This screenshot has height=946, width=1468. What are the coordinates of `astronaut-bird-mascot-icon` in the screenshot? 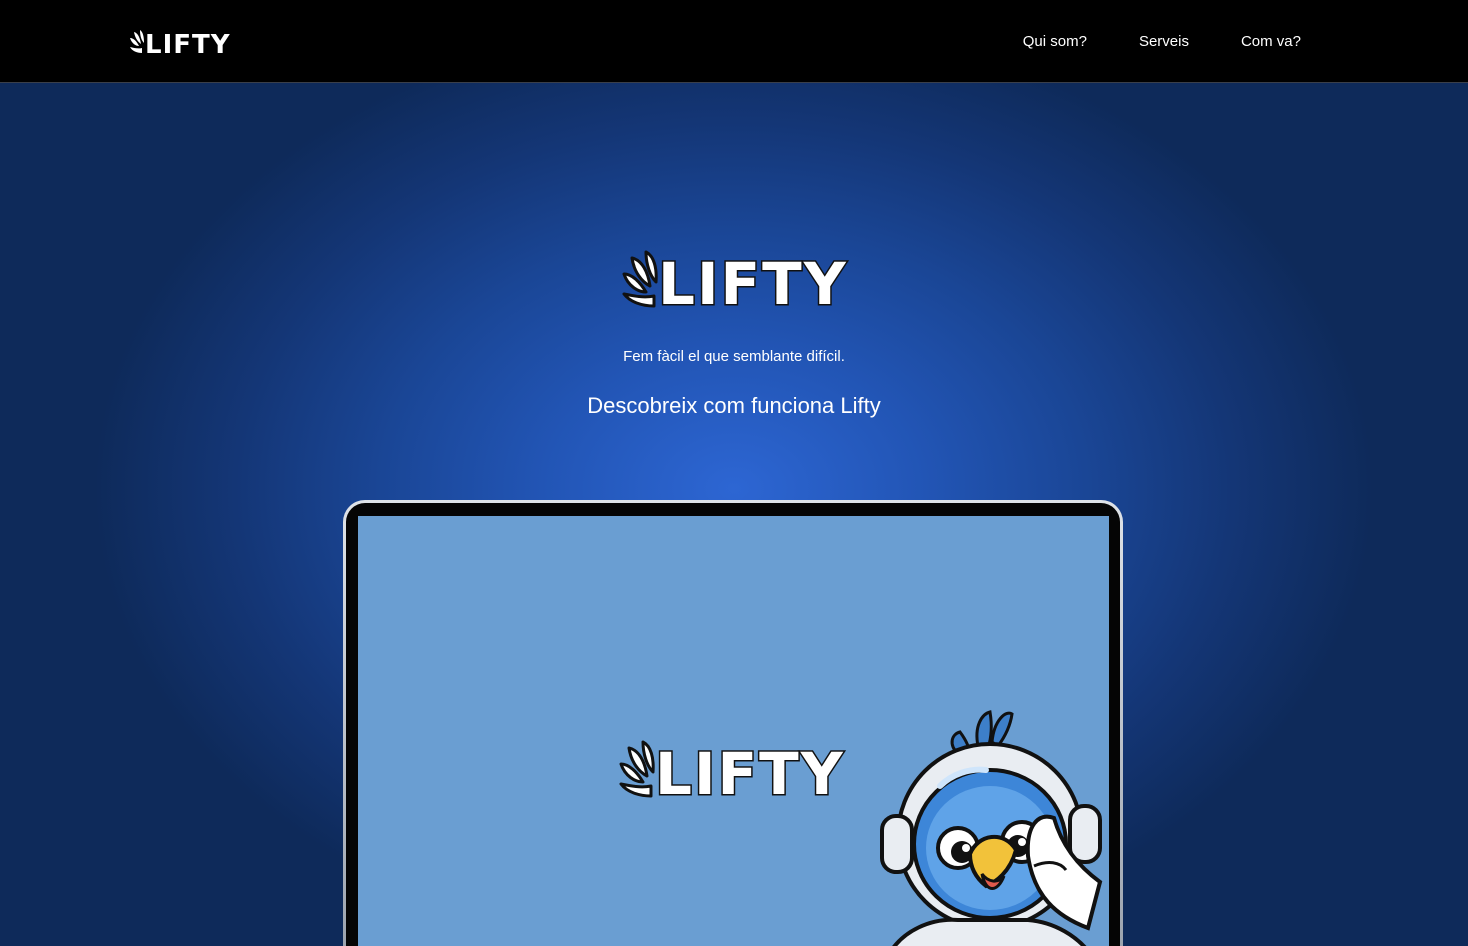 It's located at (991, 828).